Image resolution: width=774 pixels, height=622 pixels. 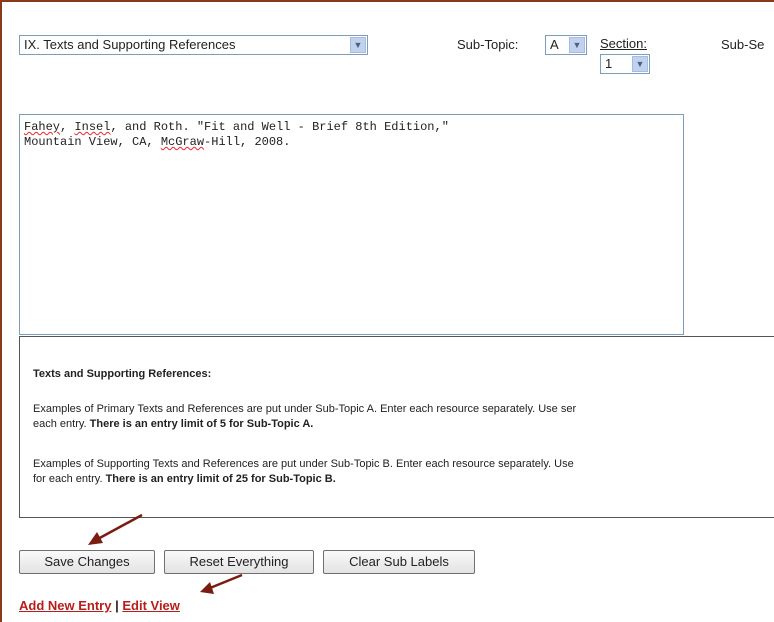 What do you see at coordinates (566, 45) in the screenshot?
I see `subtopic-select: A ▼` at bounding box center [566, 45].